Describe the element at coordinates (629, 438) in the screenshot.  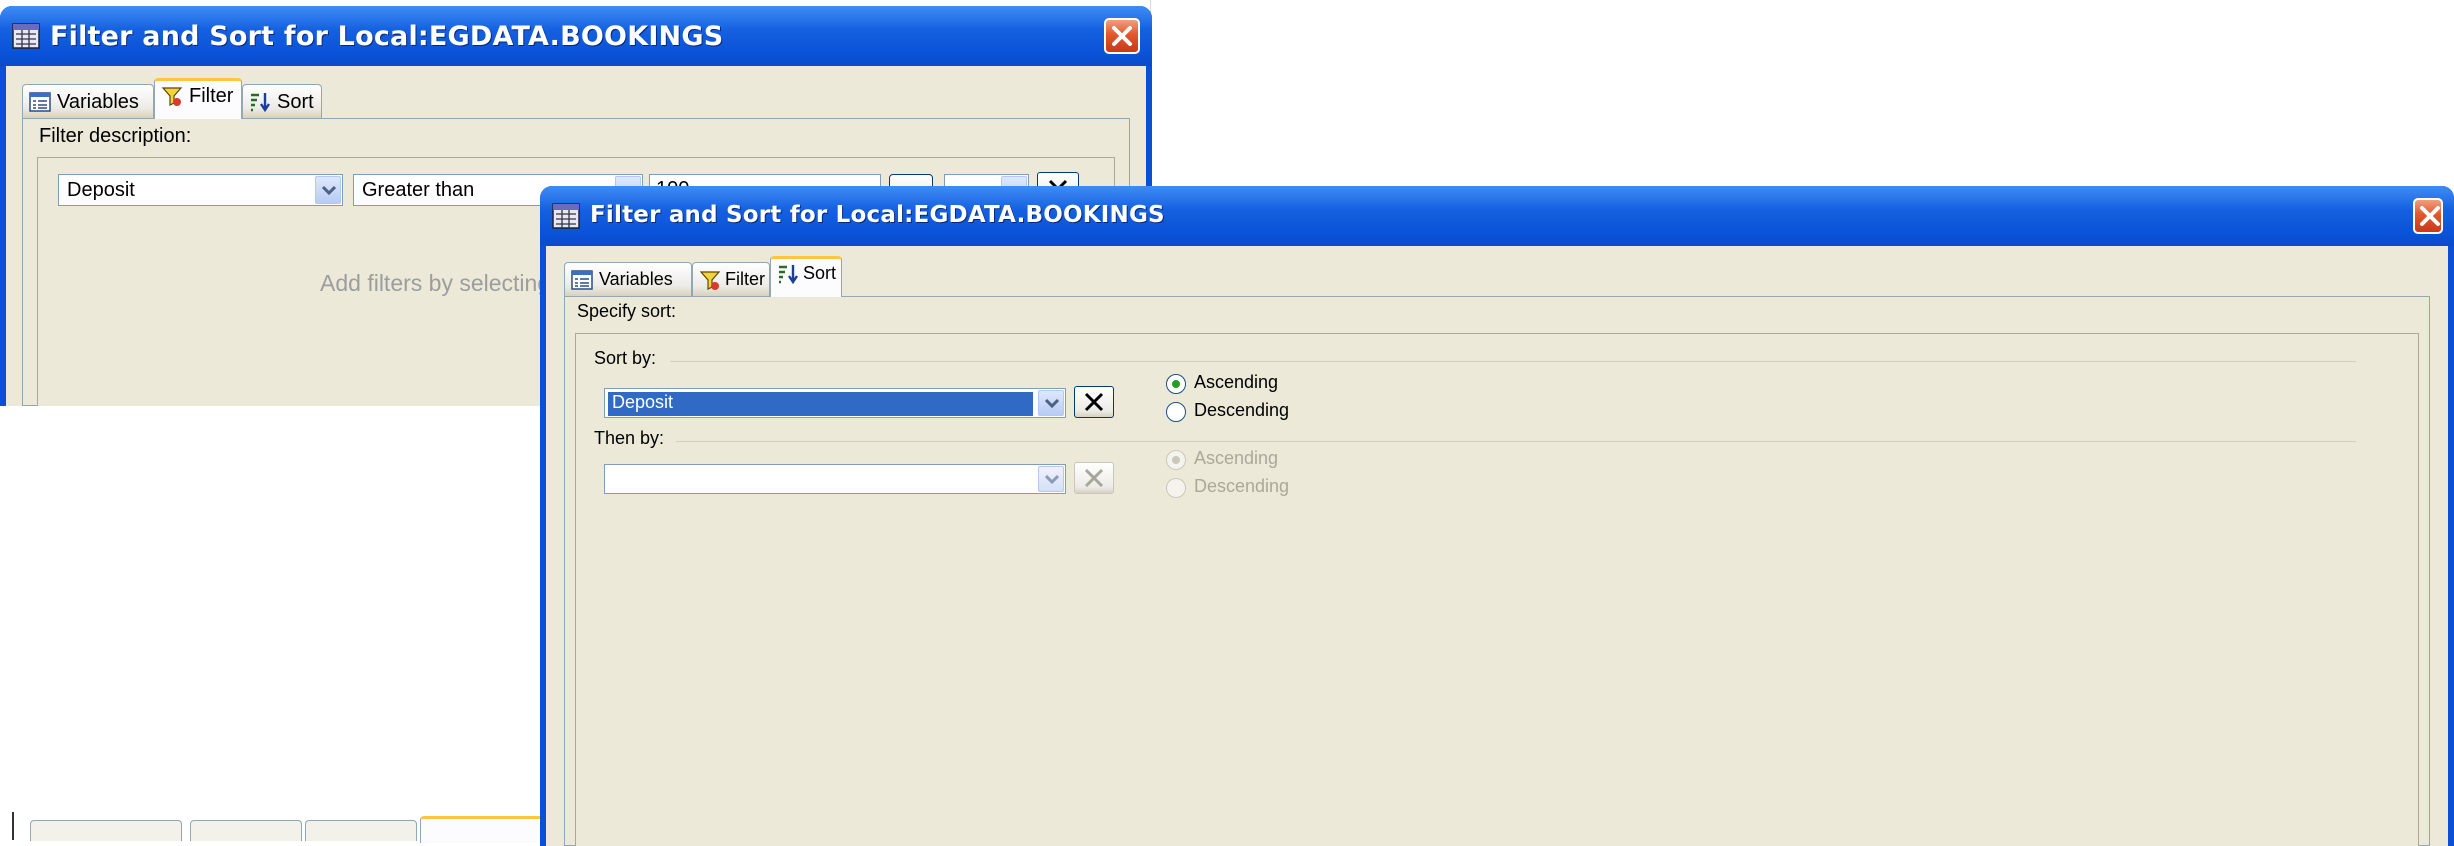
I see `then-by-label: Then by:` at that location.